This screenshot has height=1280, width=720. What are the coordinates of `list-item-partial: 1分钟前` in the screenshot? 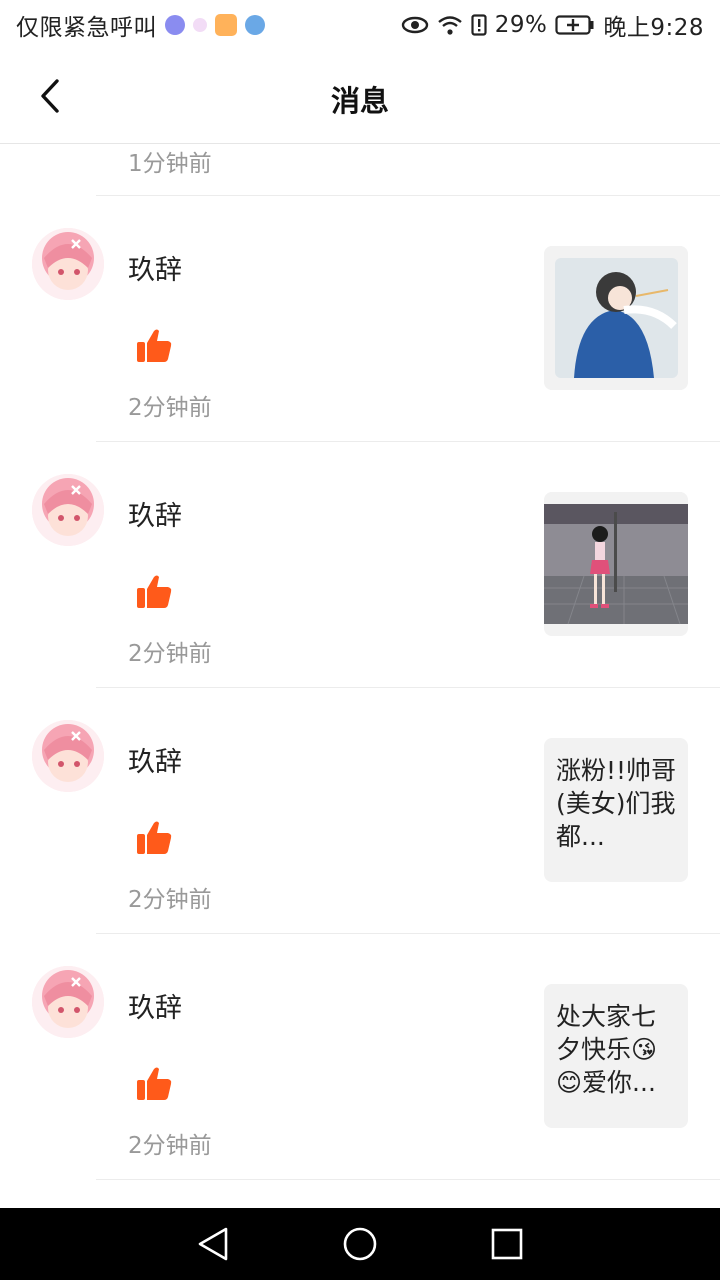 It's located at (408, 170).